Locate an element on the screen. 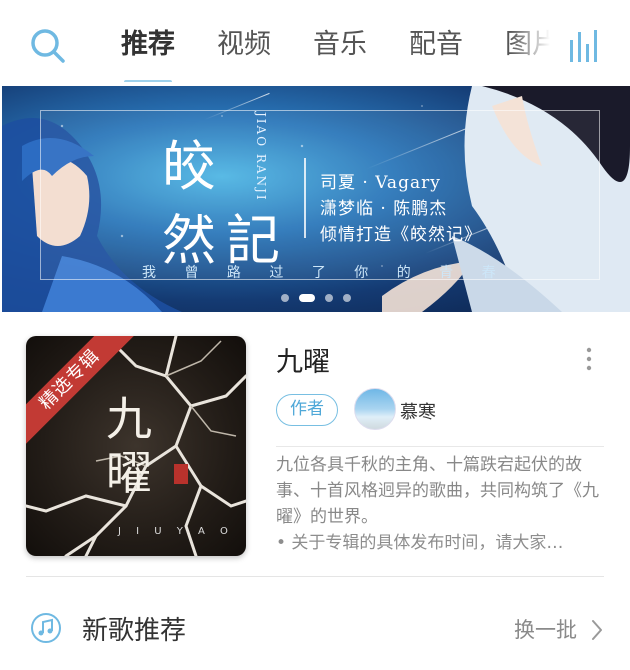 The width and height of the screenshot is (630, 670). search-icon is located at coordinates (48, 46).